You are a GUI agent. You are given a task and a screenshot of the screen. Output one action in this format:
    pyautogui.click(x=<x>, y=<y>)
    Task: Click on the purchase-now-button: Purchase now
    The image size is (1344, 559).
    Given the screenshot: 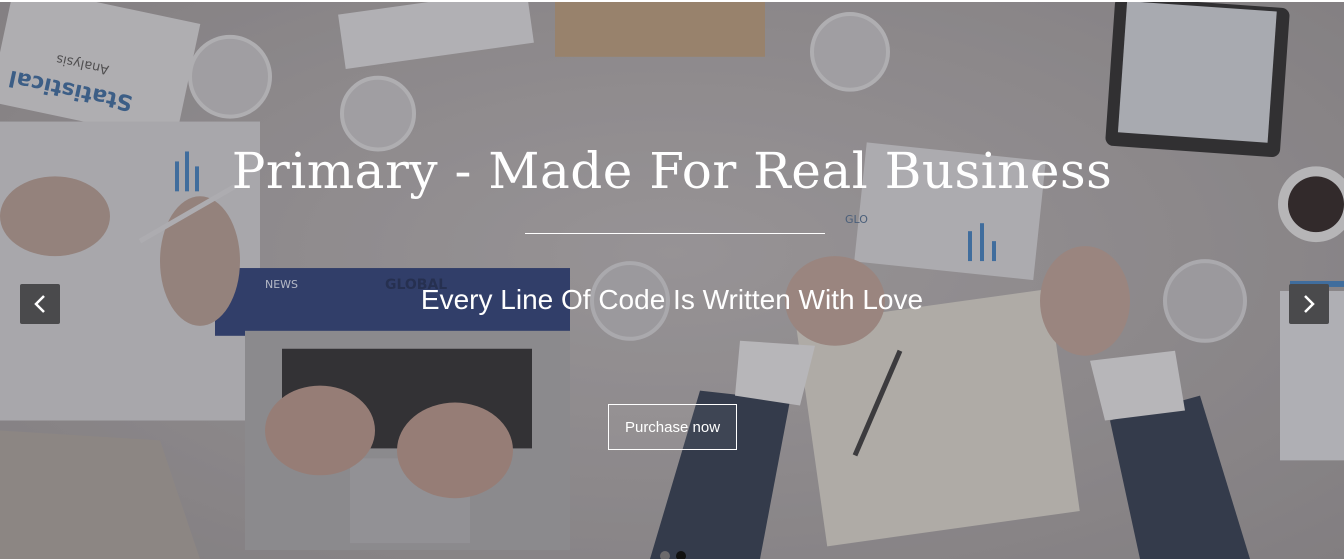 What is the action you would take?
    pyautogui.click(x=672, y=427)
    